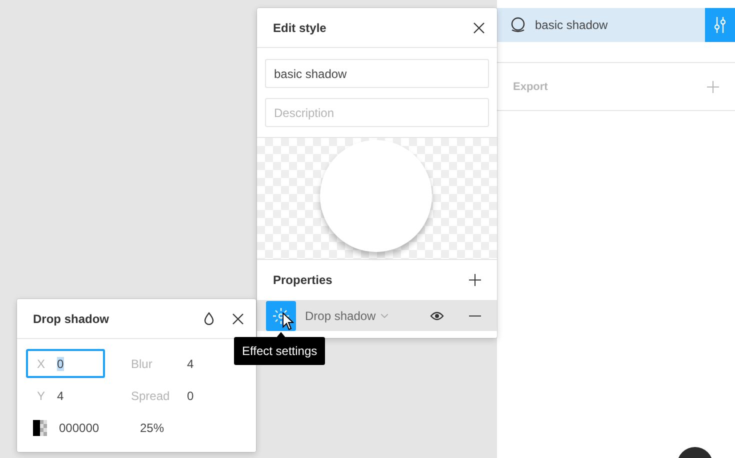 The image size is (735, 458). I want to click on field-label: Blur, so click(142, 363).